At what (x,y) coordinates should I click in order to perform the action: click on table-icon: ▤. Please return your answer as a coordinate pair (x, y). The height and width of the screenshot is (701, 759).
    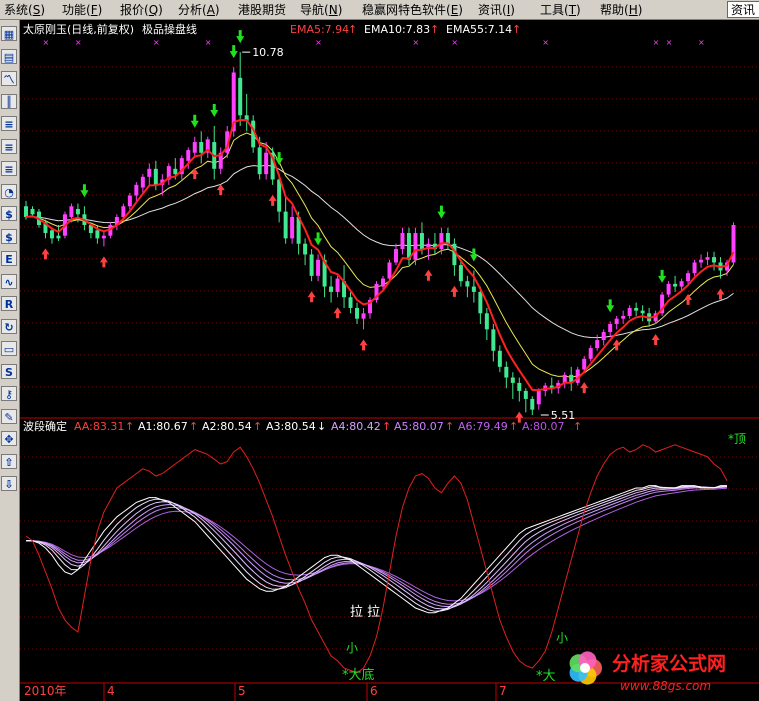
    Looking at the image, I should click on (9, 56).